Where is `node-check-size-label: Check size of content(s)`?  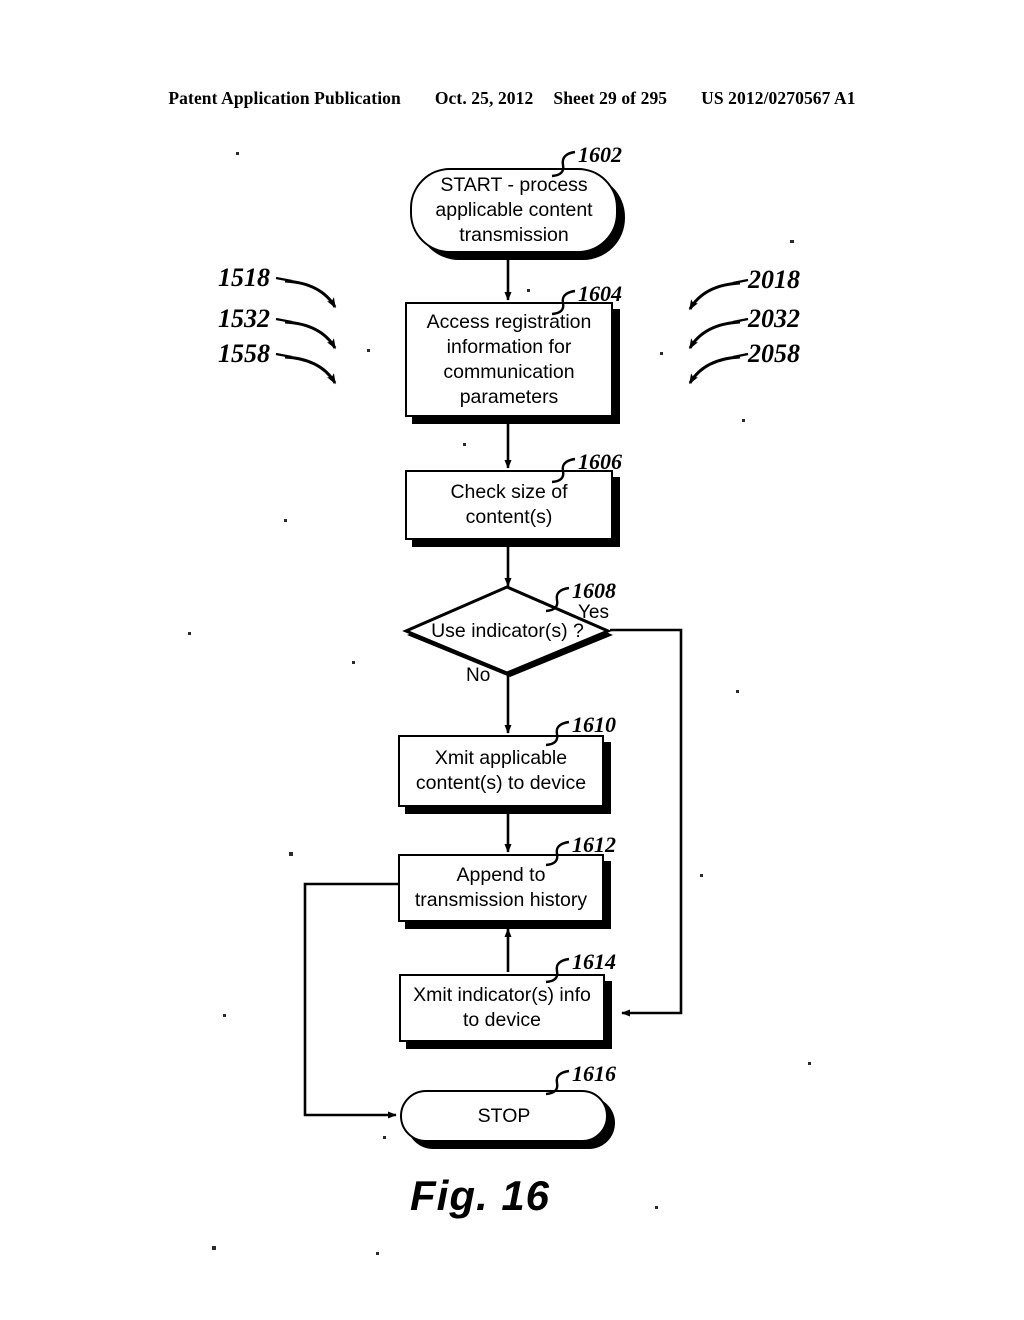 node-check-size-label: Check size of content(s) is located at coordinates (509, 504).